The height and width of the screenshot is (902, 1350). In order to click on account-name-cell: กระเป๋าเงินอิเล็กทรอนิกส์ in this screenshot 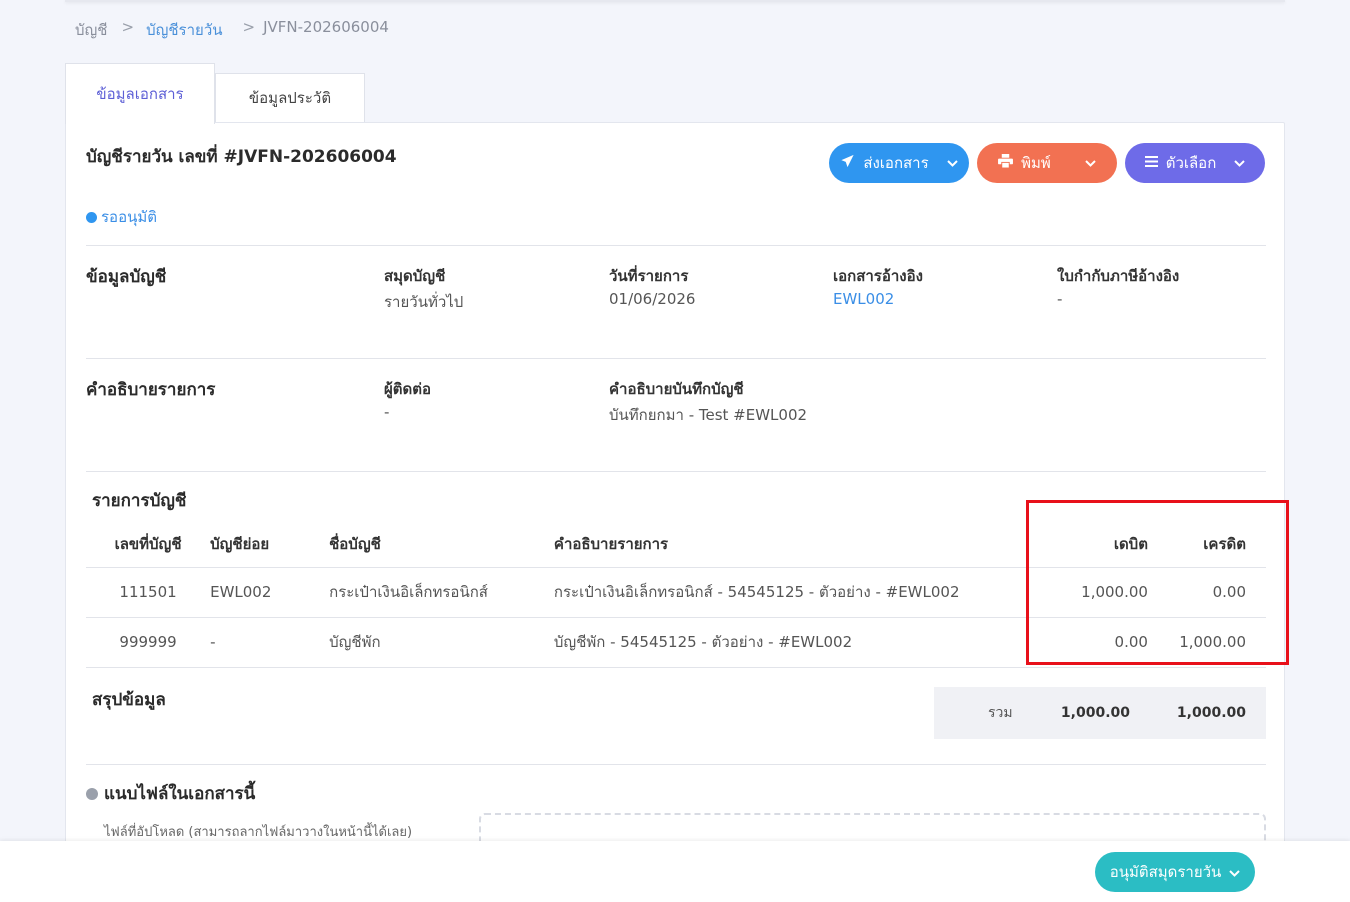, I will do `click(441, 592)`.